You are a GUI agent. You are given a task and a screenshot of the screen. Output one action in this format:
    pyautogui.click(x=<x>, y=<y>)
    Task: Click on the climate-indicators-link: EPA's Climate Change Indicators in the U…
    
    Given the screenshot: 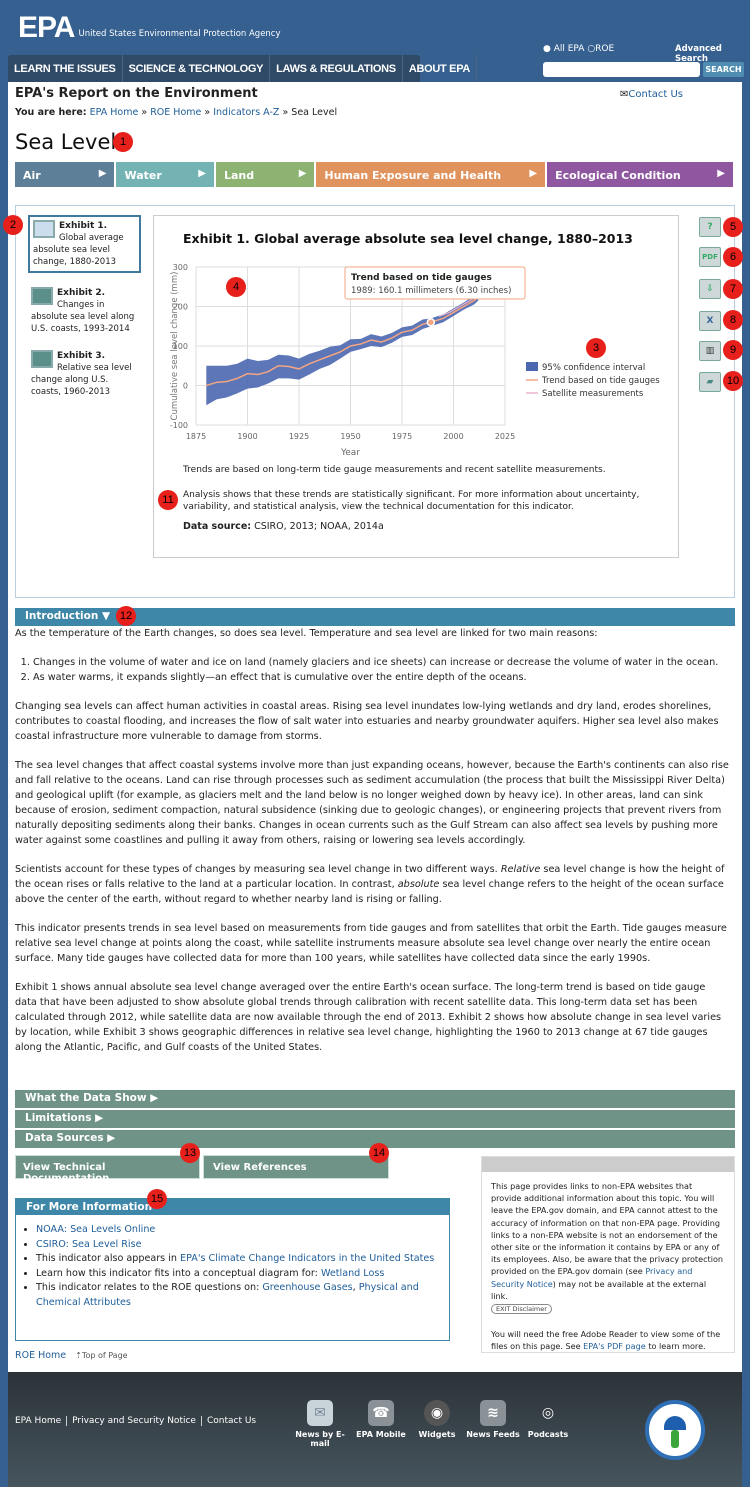 What is the action you would take?
    pyautogui.click(x=307, y=1258)
    